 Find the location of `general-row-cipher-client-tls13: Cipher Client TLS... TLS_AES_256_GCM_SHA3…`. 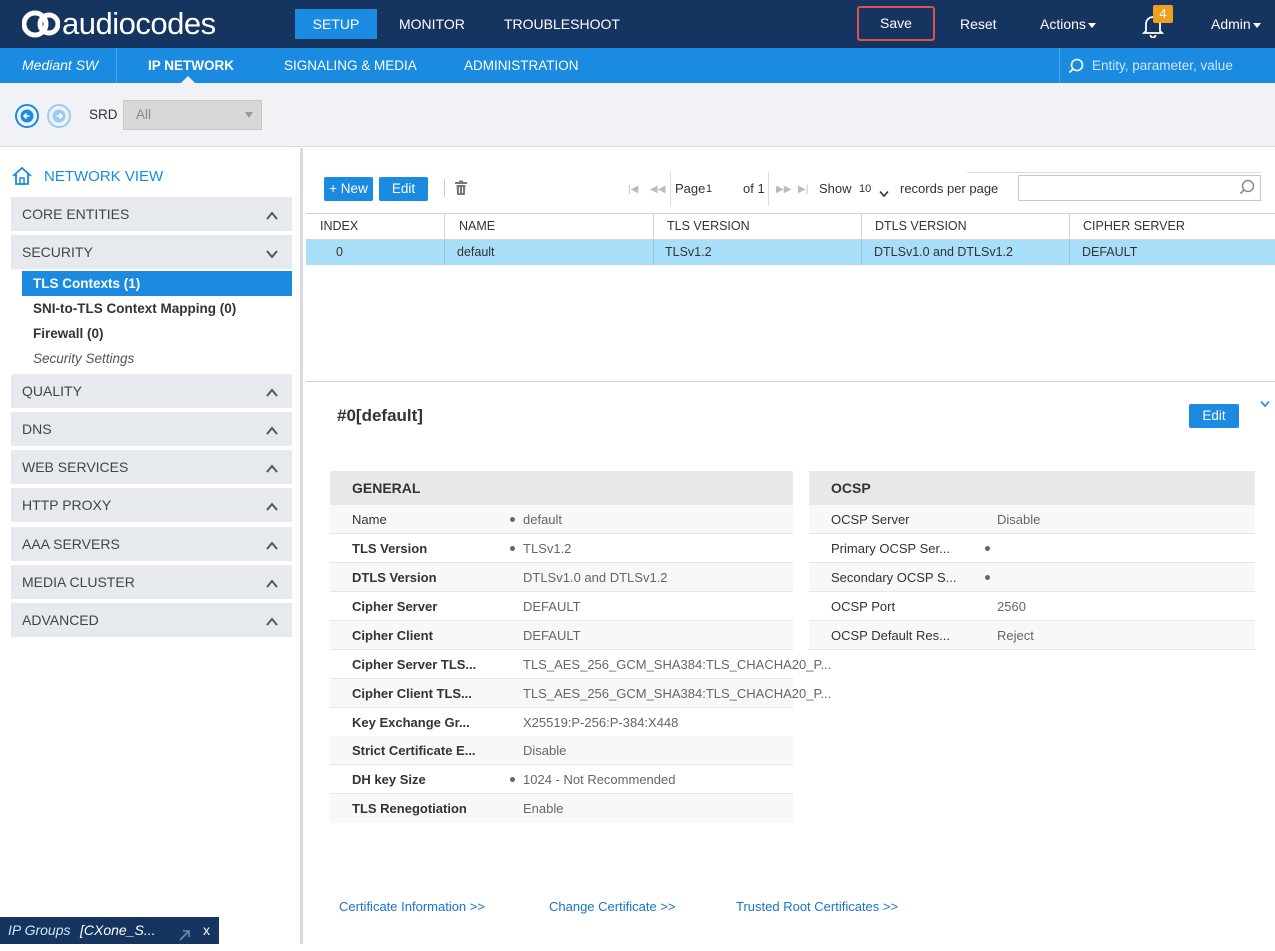

general-row-cipher-client-tls13: Cipher Client TLS... TLS_AES_256_GCM_SHA3… is located at coordinates (580, 693).